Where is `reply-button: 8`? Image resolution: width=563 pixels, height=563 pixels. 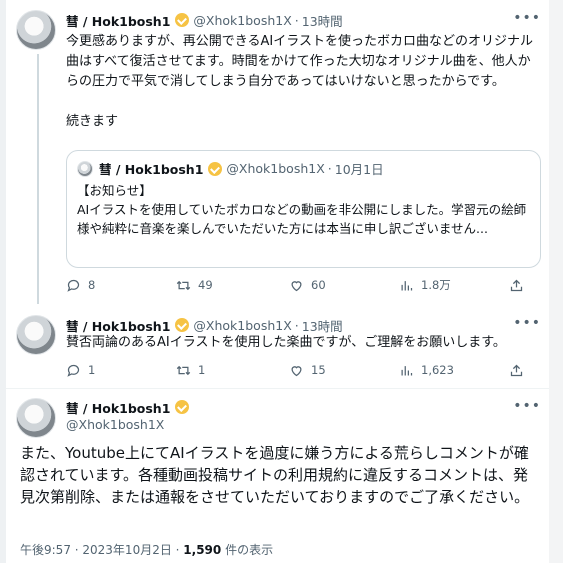 reply-button: 8 is located at coordinates (121, 285).